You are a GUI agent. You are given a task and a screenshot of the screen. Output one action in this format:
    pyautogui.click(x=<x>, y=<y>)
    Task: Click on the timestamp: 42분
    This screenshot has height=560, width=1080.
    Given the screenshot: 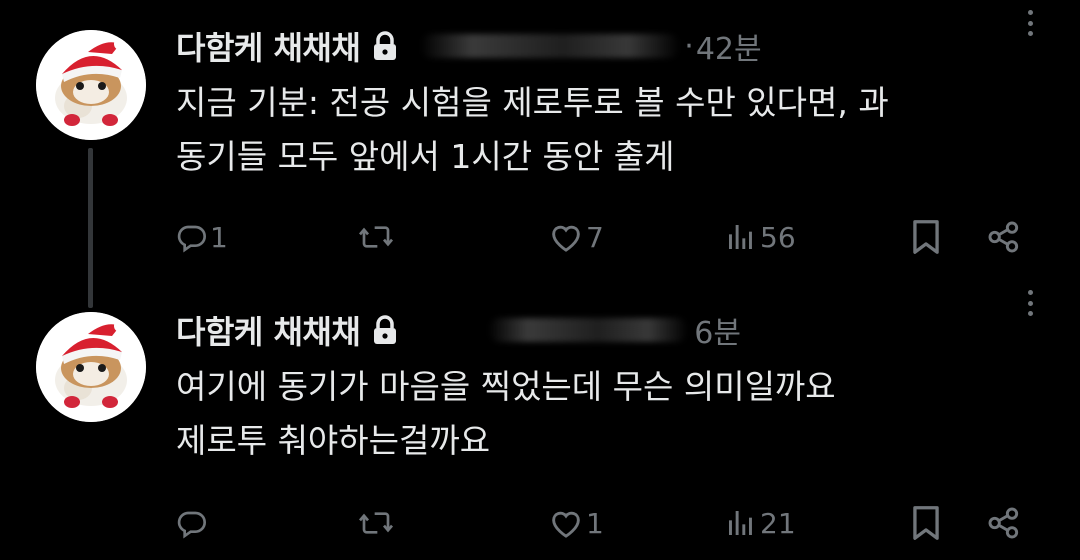 What is the action you would take?
    pyautogui.click(x=729, y=46)
    